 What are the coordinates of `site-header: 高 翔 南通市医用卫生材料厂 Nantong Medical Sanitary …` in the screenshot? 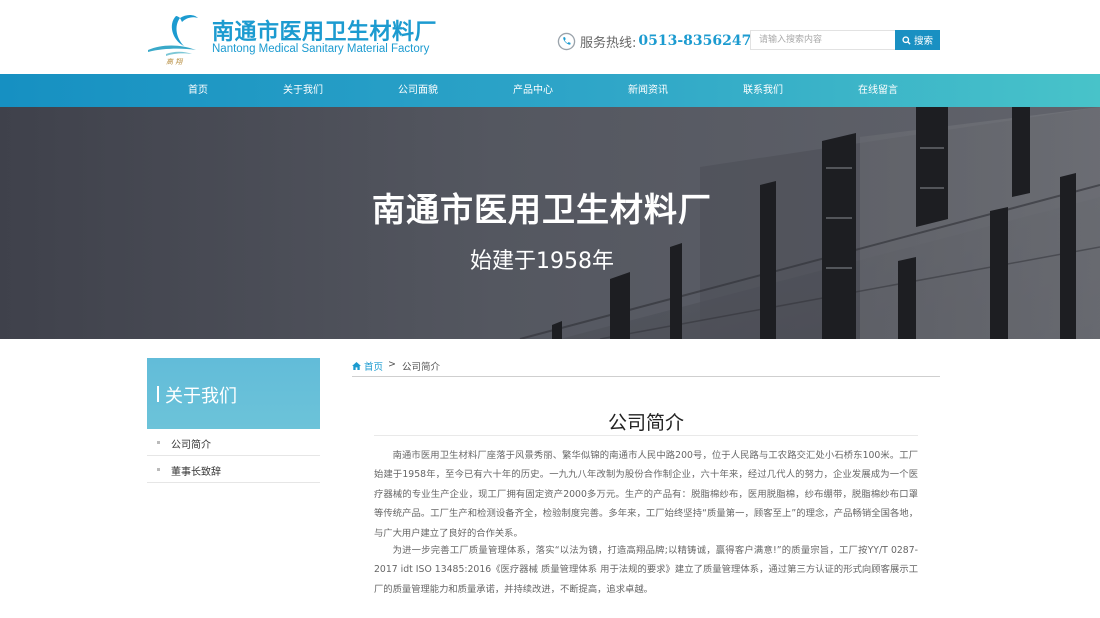 It's located at (550, 37).